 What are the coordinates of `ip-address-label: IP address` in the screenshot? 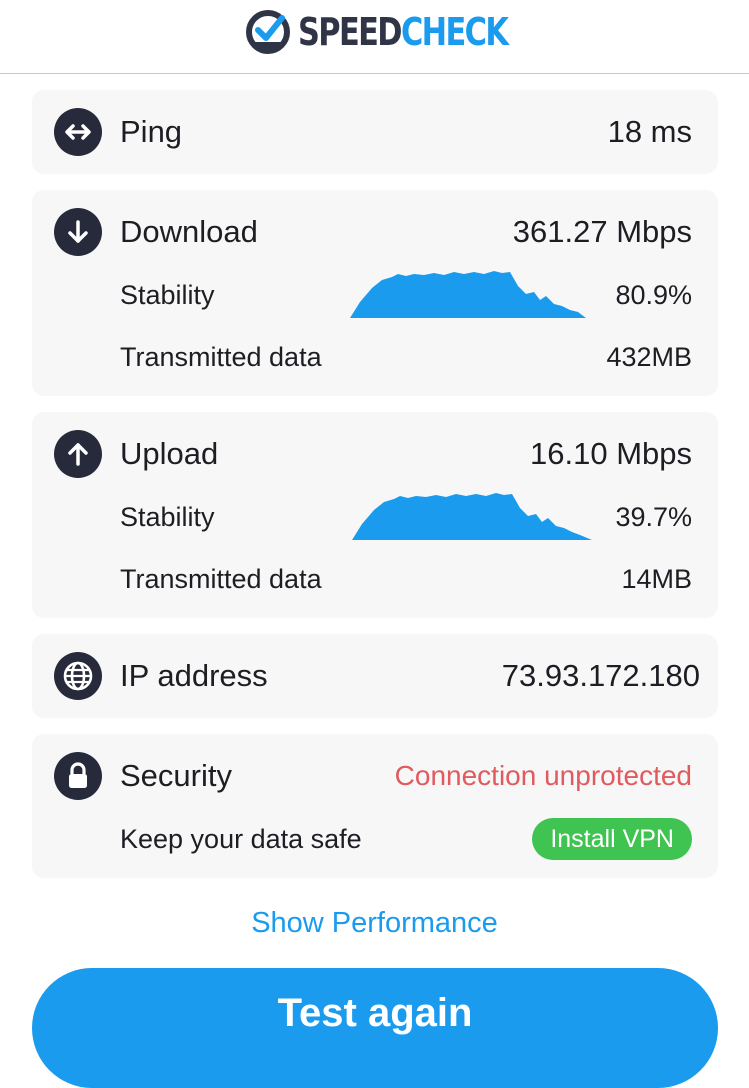 It's located at (194, 675).